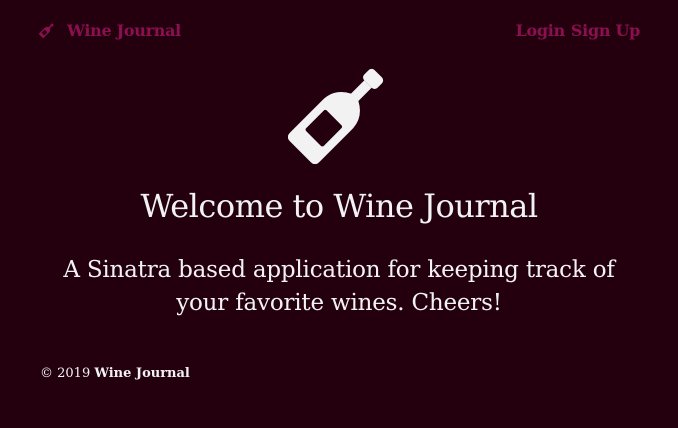 The height and width of the screenshot is (428, 678). I want to click on copyright-text: © 2019, so click(65, 373).